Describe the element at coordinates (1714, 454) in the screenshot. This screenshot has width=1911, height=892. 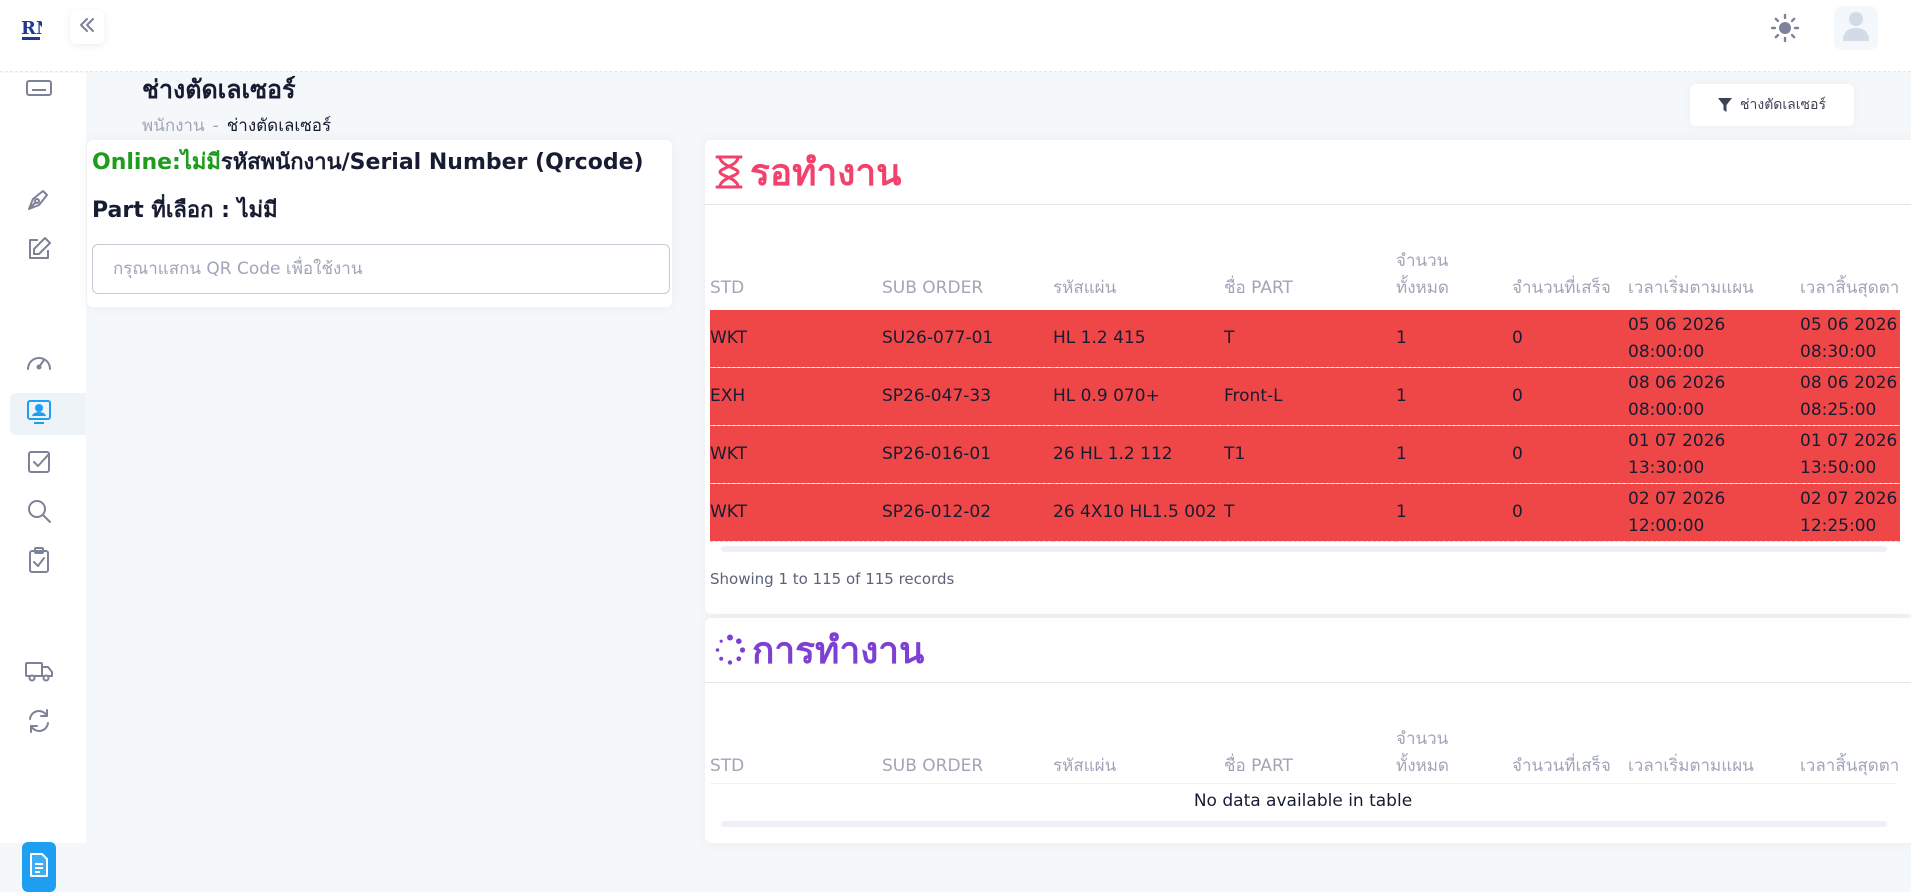
I see `cell-planned-start: 01 07 2026 13:30:00` at that location.